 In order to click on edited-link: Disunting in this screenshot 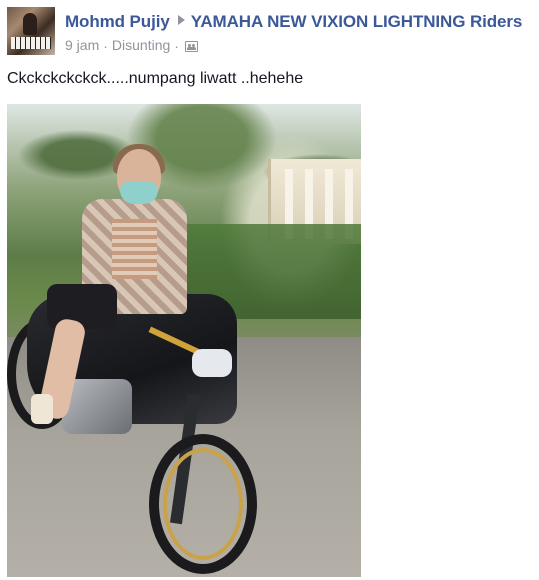, I will do `click(141, 45)`.